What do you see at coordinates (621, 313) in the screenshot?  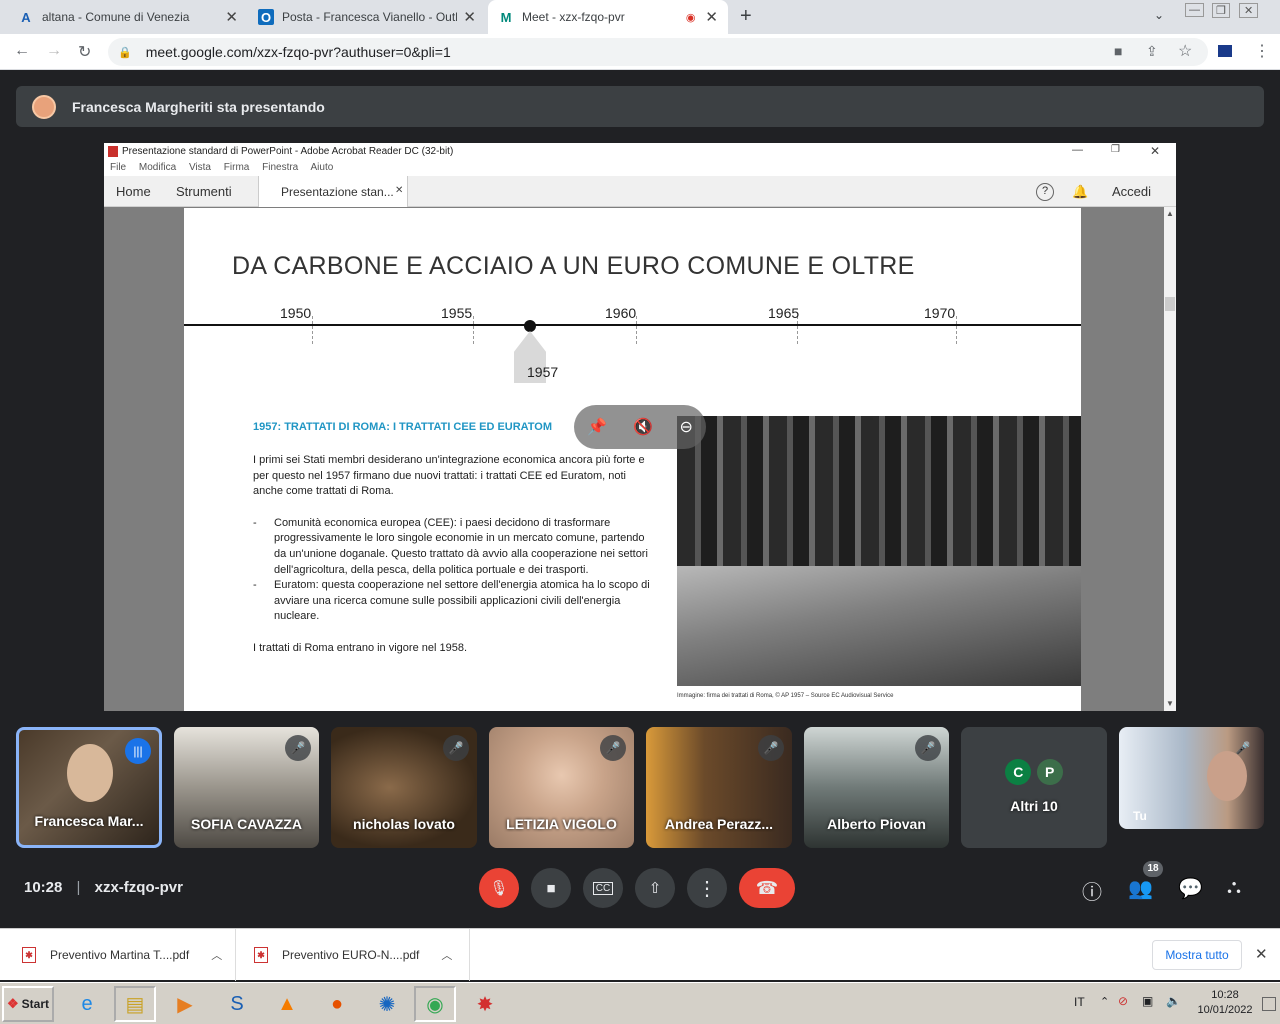 I see `timeline-year: 1960` at bounding box center [621, 313].